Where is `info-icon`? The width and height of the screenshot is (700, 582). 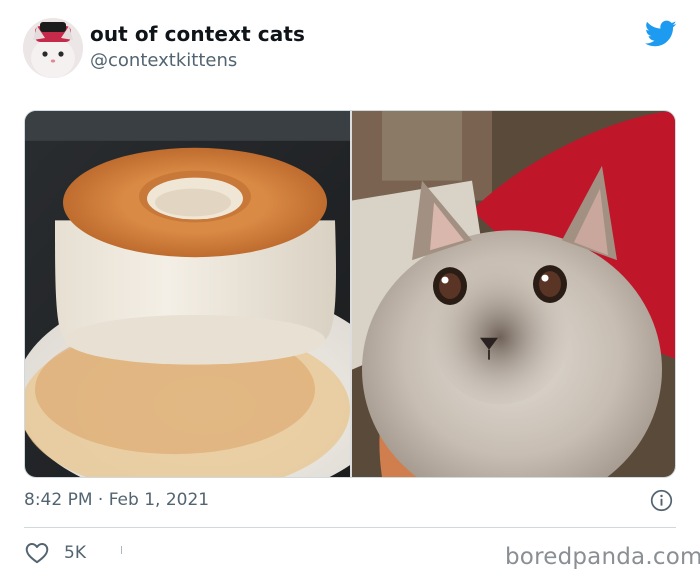
info-icon is located at coordinates (661, 500).